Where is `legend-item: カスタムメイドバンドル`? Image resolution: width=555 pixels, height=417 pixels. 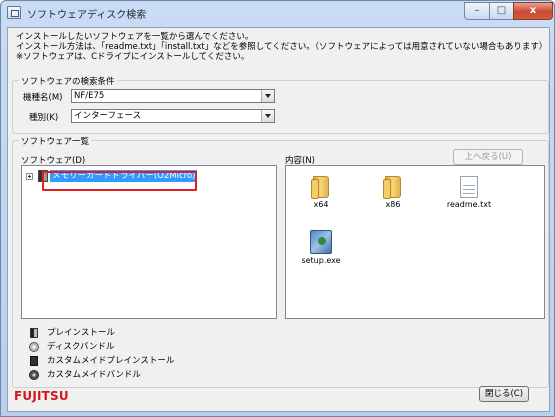
legend-item: カスタムメイドバンドル is located at coordinates (129, 375).